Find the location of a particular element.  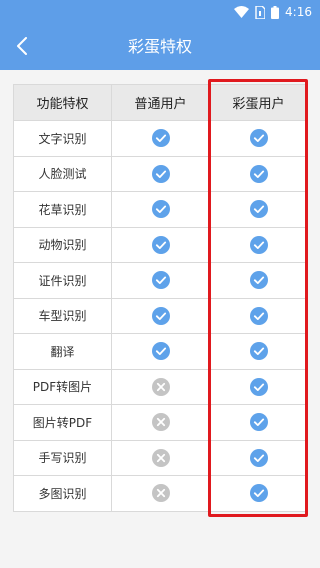

table-row: 花草识别 is located at coordinates (160, 209).